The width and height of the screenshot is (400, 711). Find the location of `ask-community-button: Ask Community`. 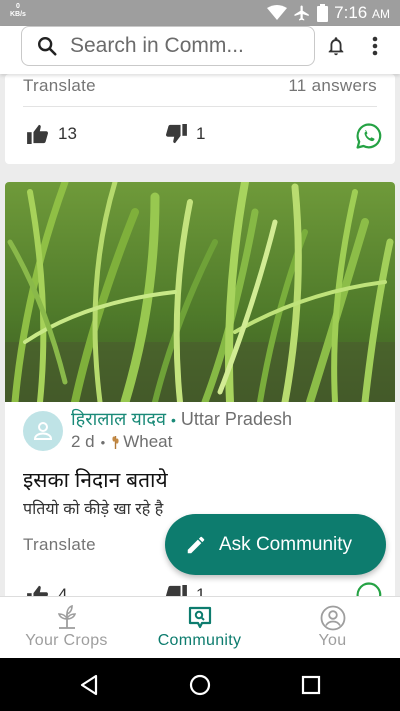

ask-community-button: Ask Community is located at coordinates (275, 544).